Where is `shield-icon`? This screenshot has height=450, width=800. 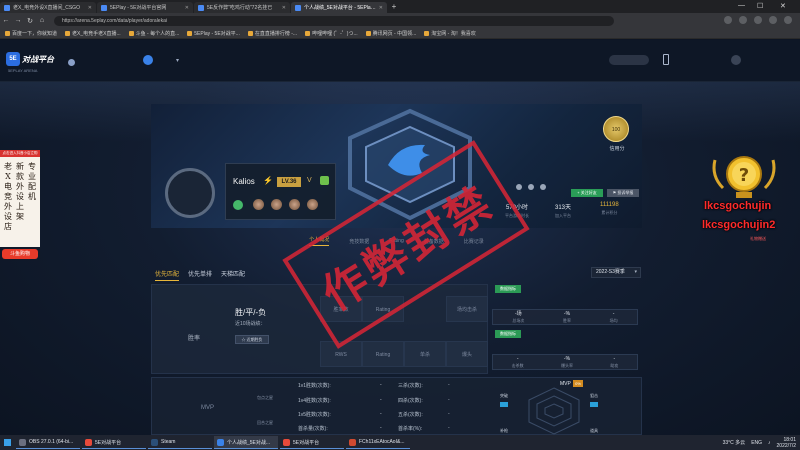
shield-icon is located at coordinates (148, 60).